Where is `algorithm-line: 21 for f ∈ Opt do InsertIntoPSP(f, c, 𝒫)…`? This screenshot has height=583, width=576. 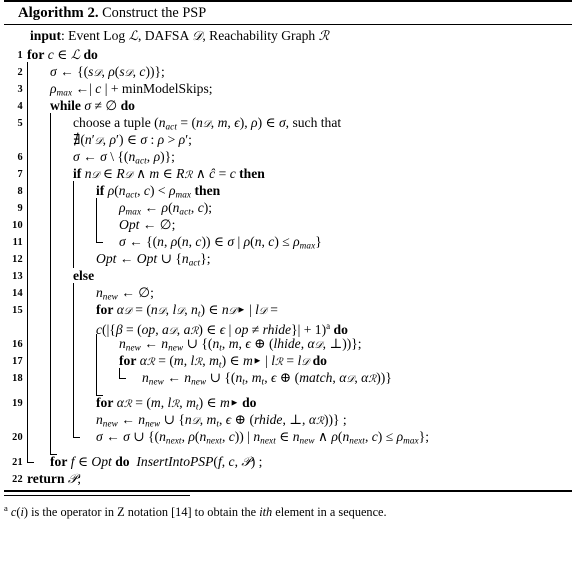
algorithm-line: 21 for f ∈ Opt do InsertIntoPSP(f, c, 𝒫)… is located at coordinates (288, 461).